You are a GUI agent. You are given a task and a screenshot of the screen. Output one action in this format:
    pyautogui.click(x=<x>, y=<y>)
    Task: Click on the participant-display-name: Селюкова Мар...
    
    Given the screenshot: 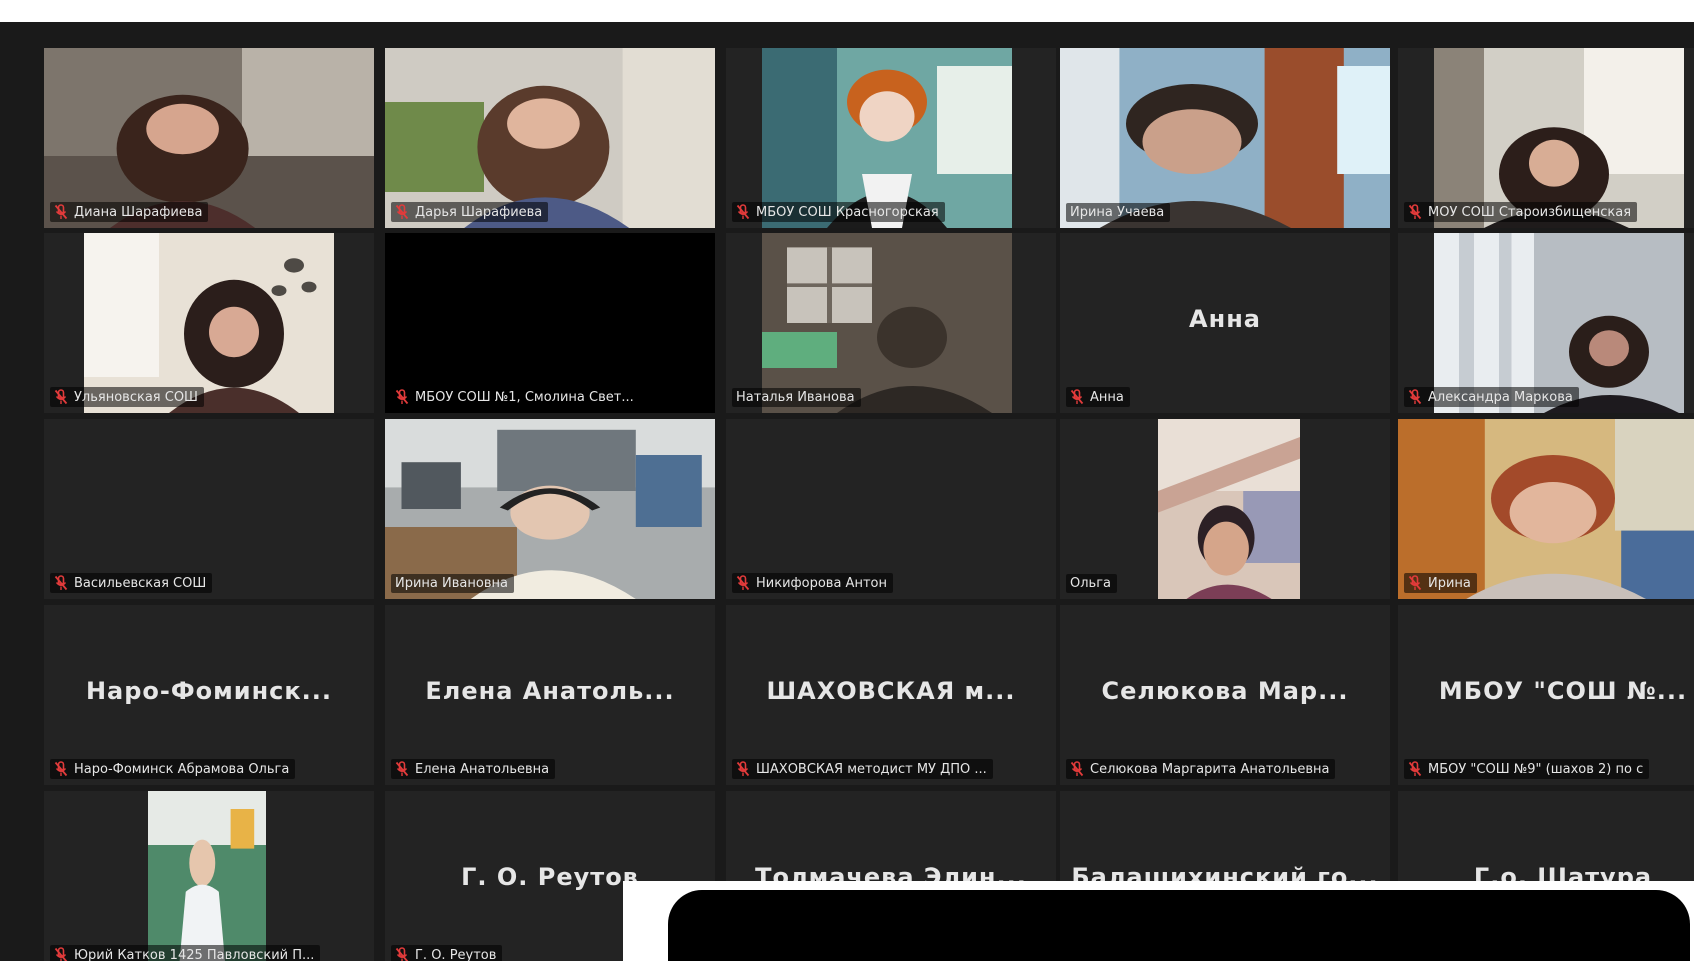 What is the action you would take?
    pyautogui.click(x=1225, y=691)
    